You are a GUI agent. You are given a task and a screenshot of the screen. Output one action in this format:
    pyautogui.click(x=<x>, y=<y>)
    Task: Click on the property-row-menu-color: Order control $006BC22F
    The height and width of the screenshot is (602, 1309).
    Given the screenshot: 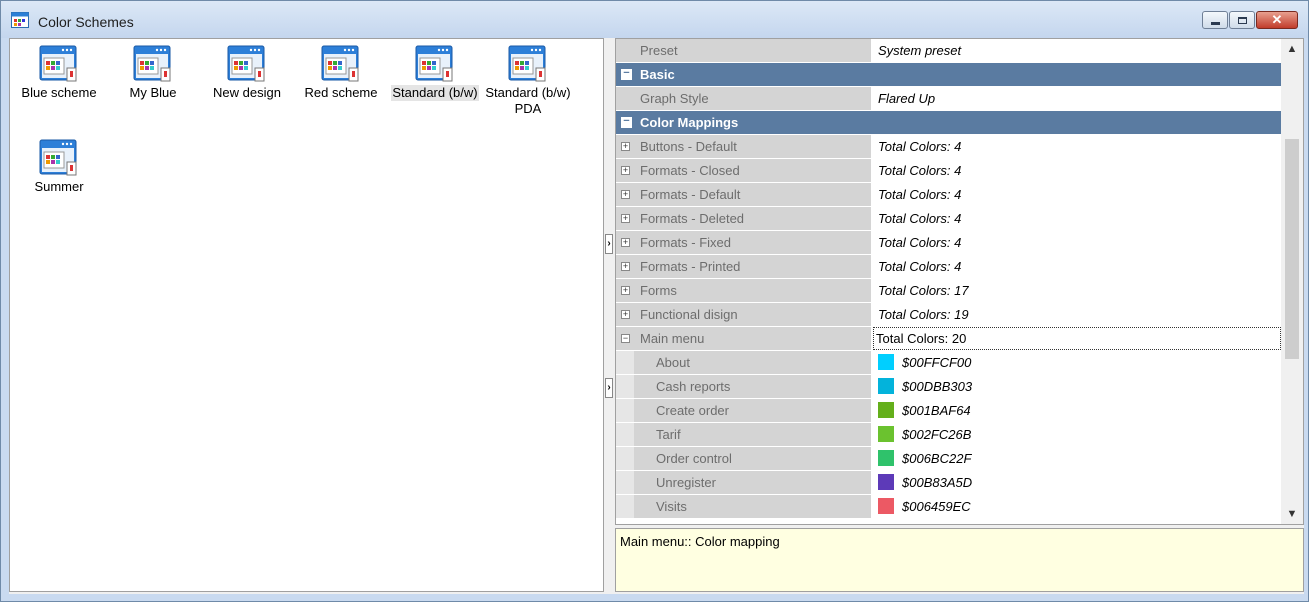 What is the action you would take?
    pyautogui.click(x=948, y=459)
    